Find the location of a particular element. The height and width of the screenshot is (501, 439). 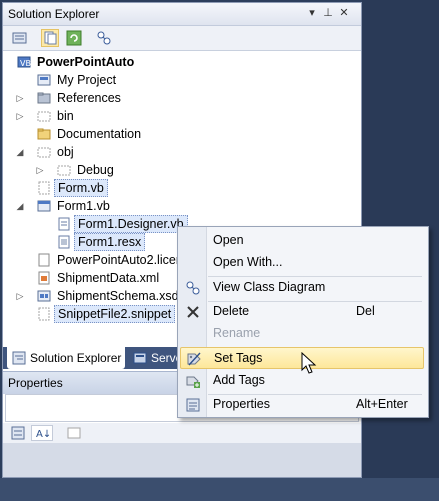

tree-item-label: Form1.vb is located at coordinates (83, 206).